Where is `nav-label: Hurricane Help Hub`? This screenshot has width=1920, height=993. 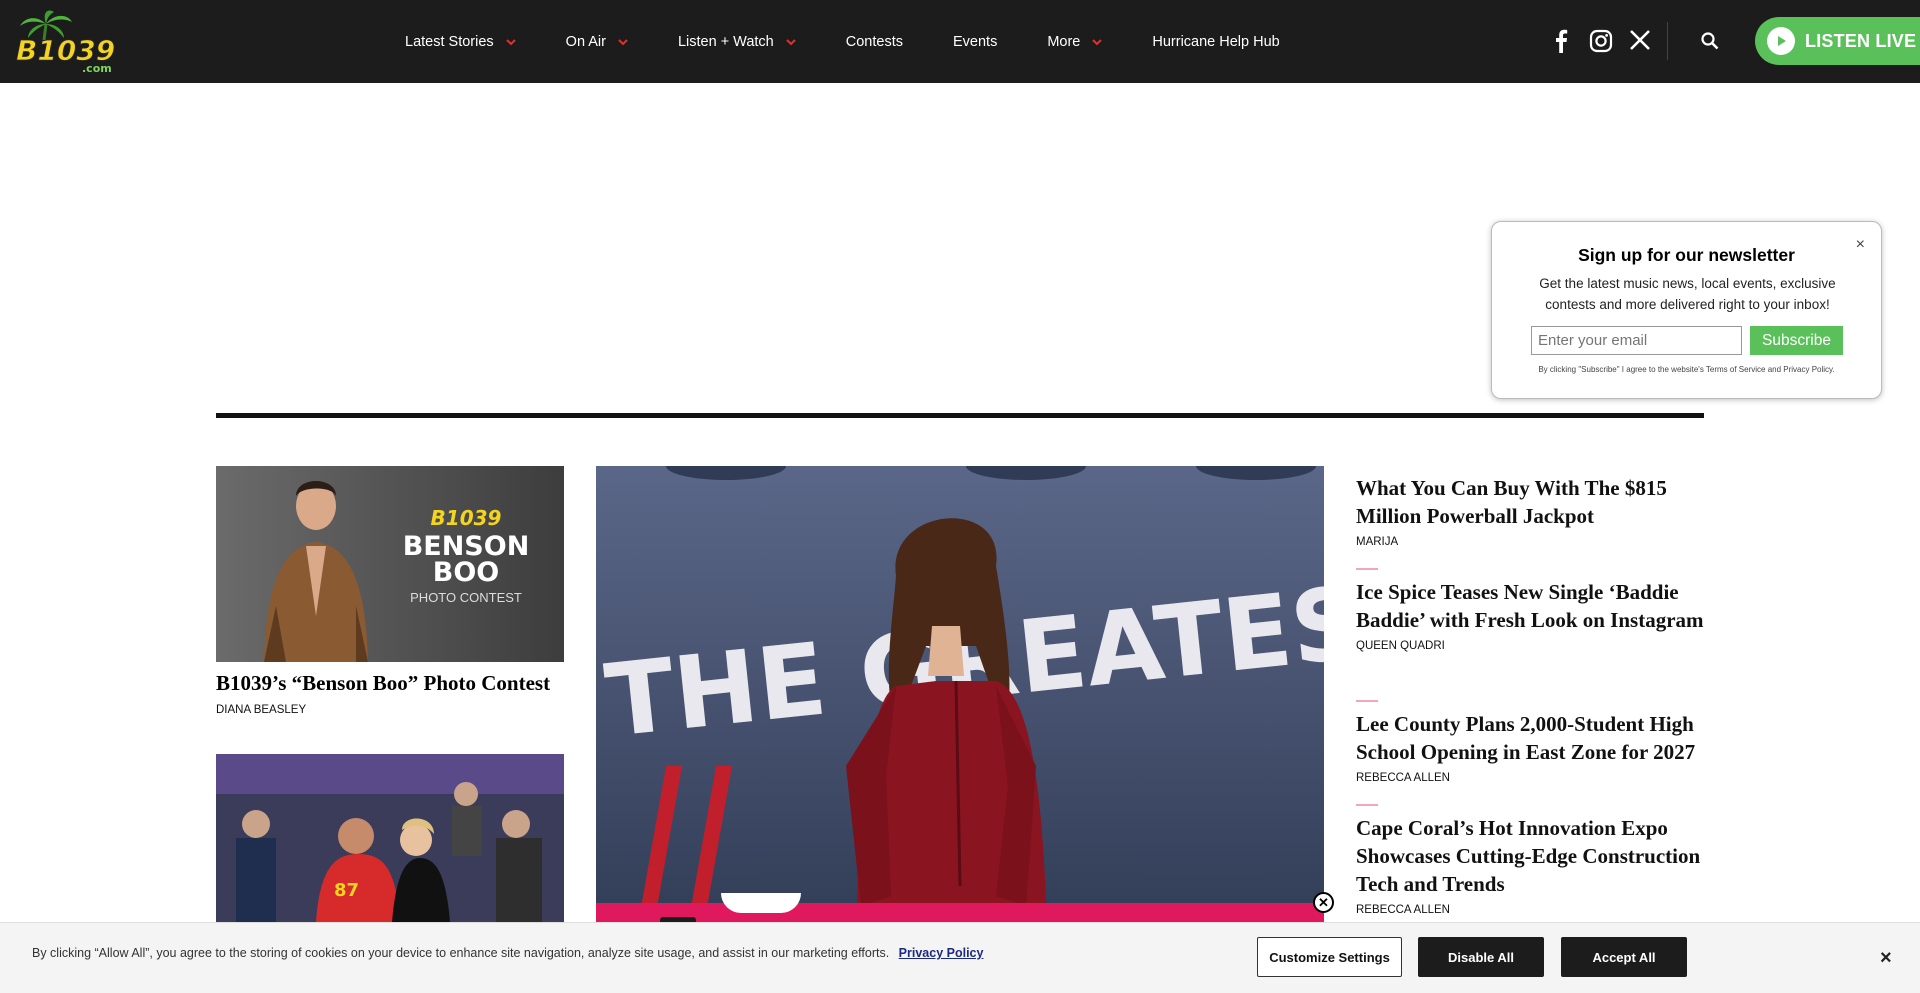 nav-label: Hurricane Help Hub is located at coordinates (1216, 41).